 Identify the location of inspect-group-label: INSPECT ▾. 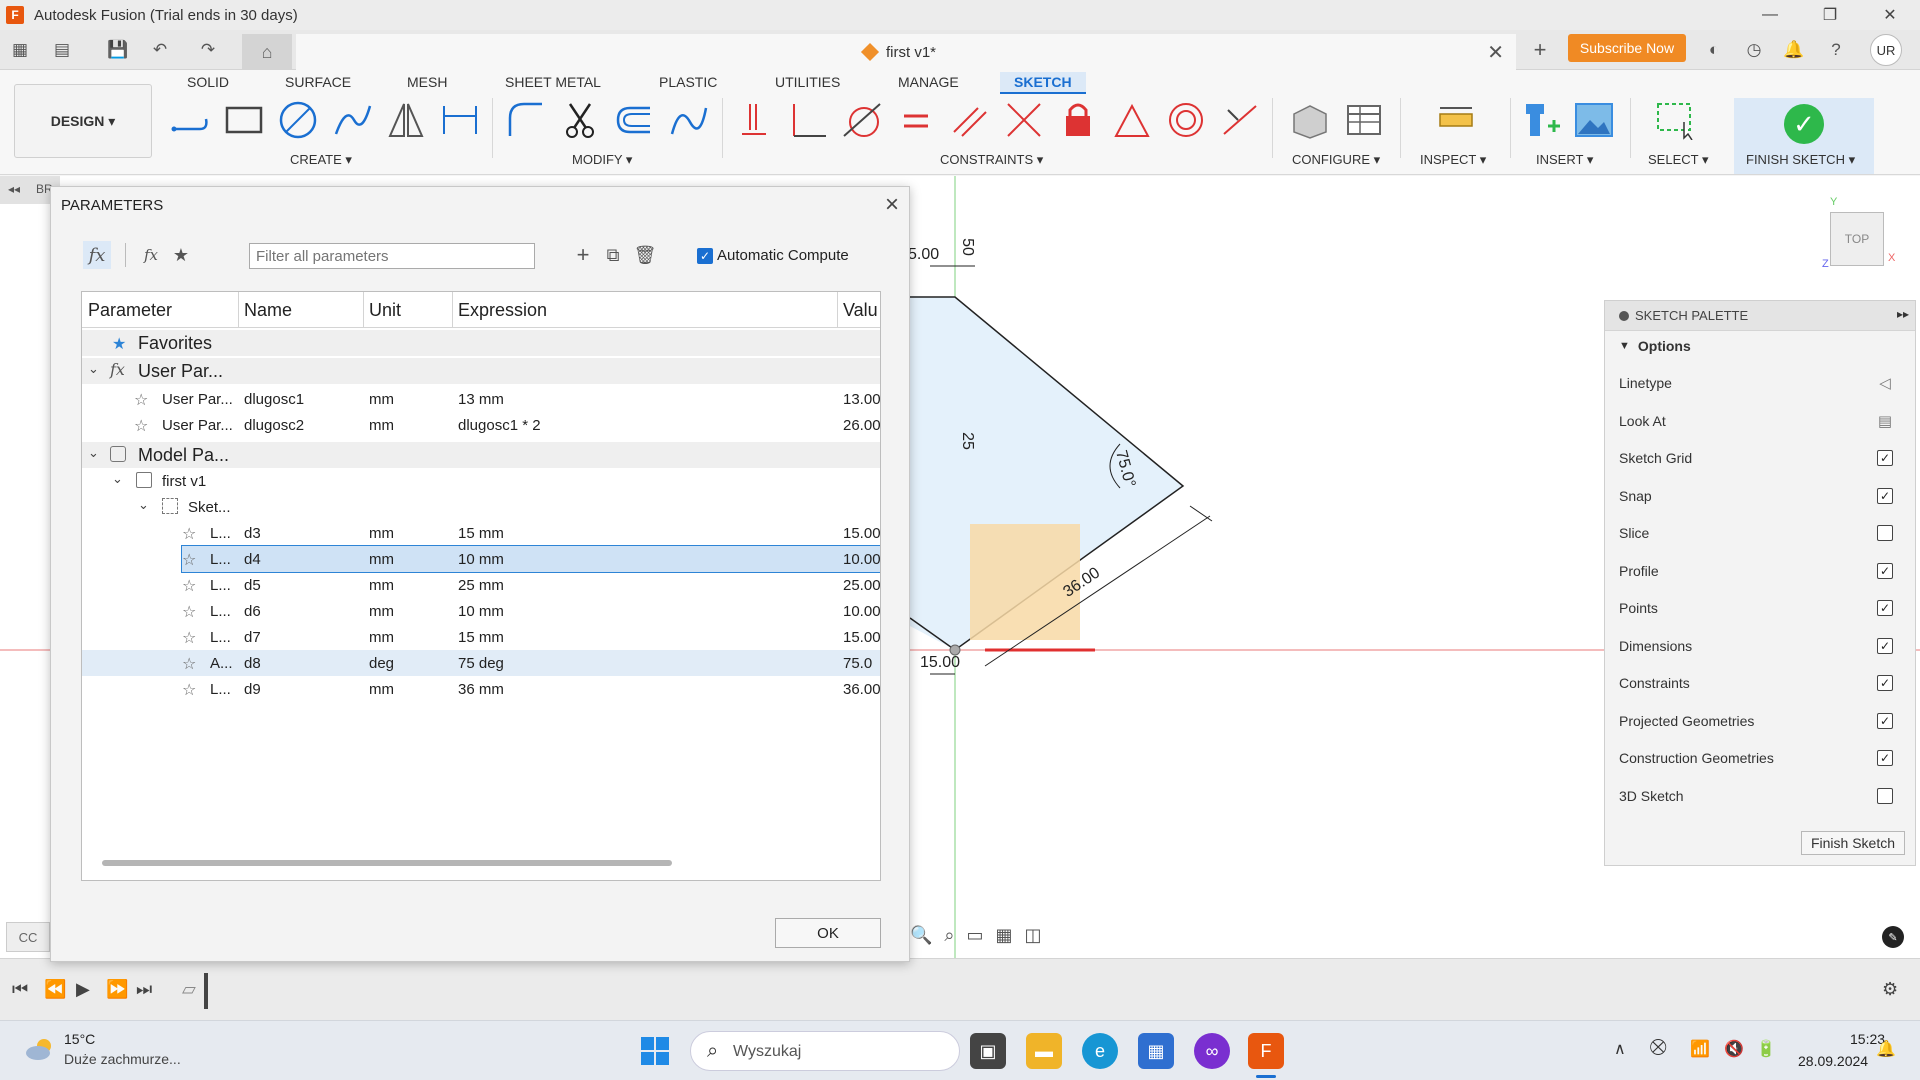
(1453, 160).